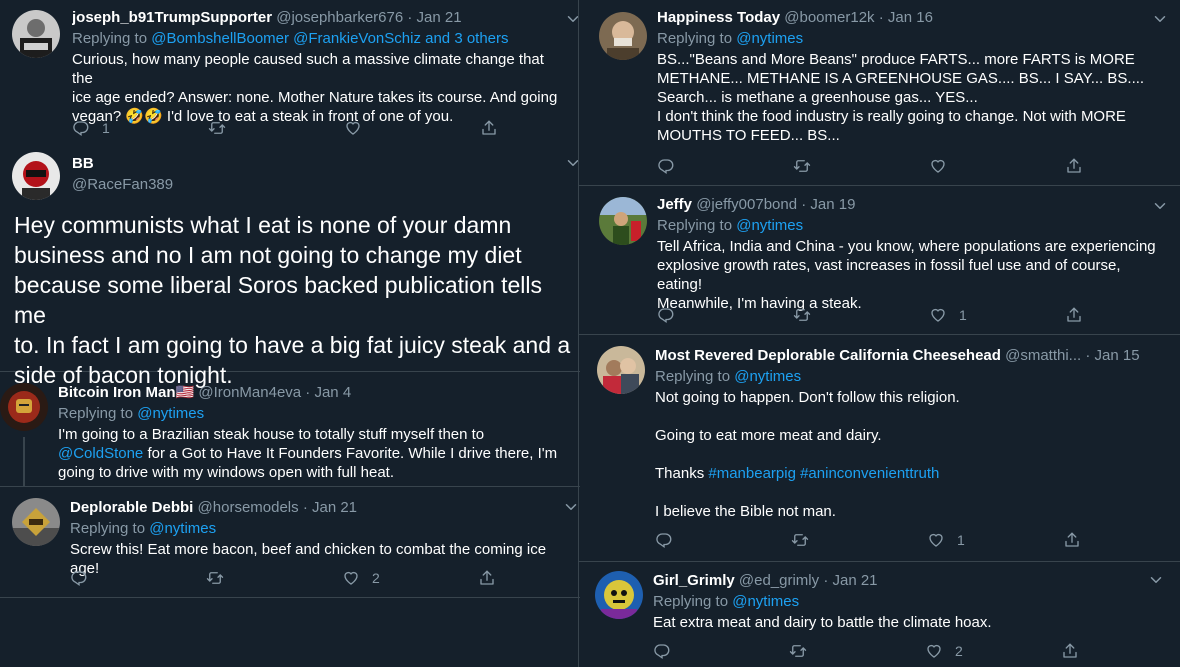 The width and height of the screenshot is (1180, 667). Describe the element at coordinates (910, 205) in the screenshot. I see `tweet-header: Jeffy @jeffy007bond · Jan 19` at that location.